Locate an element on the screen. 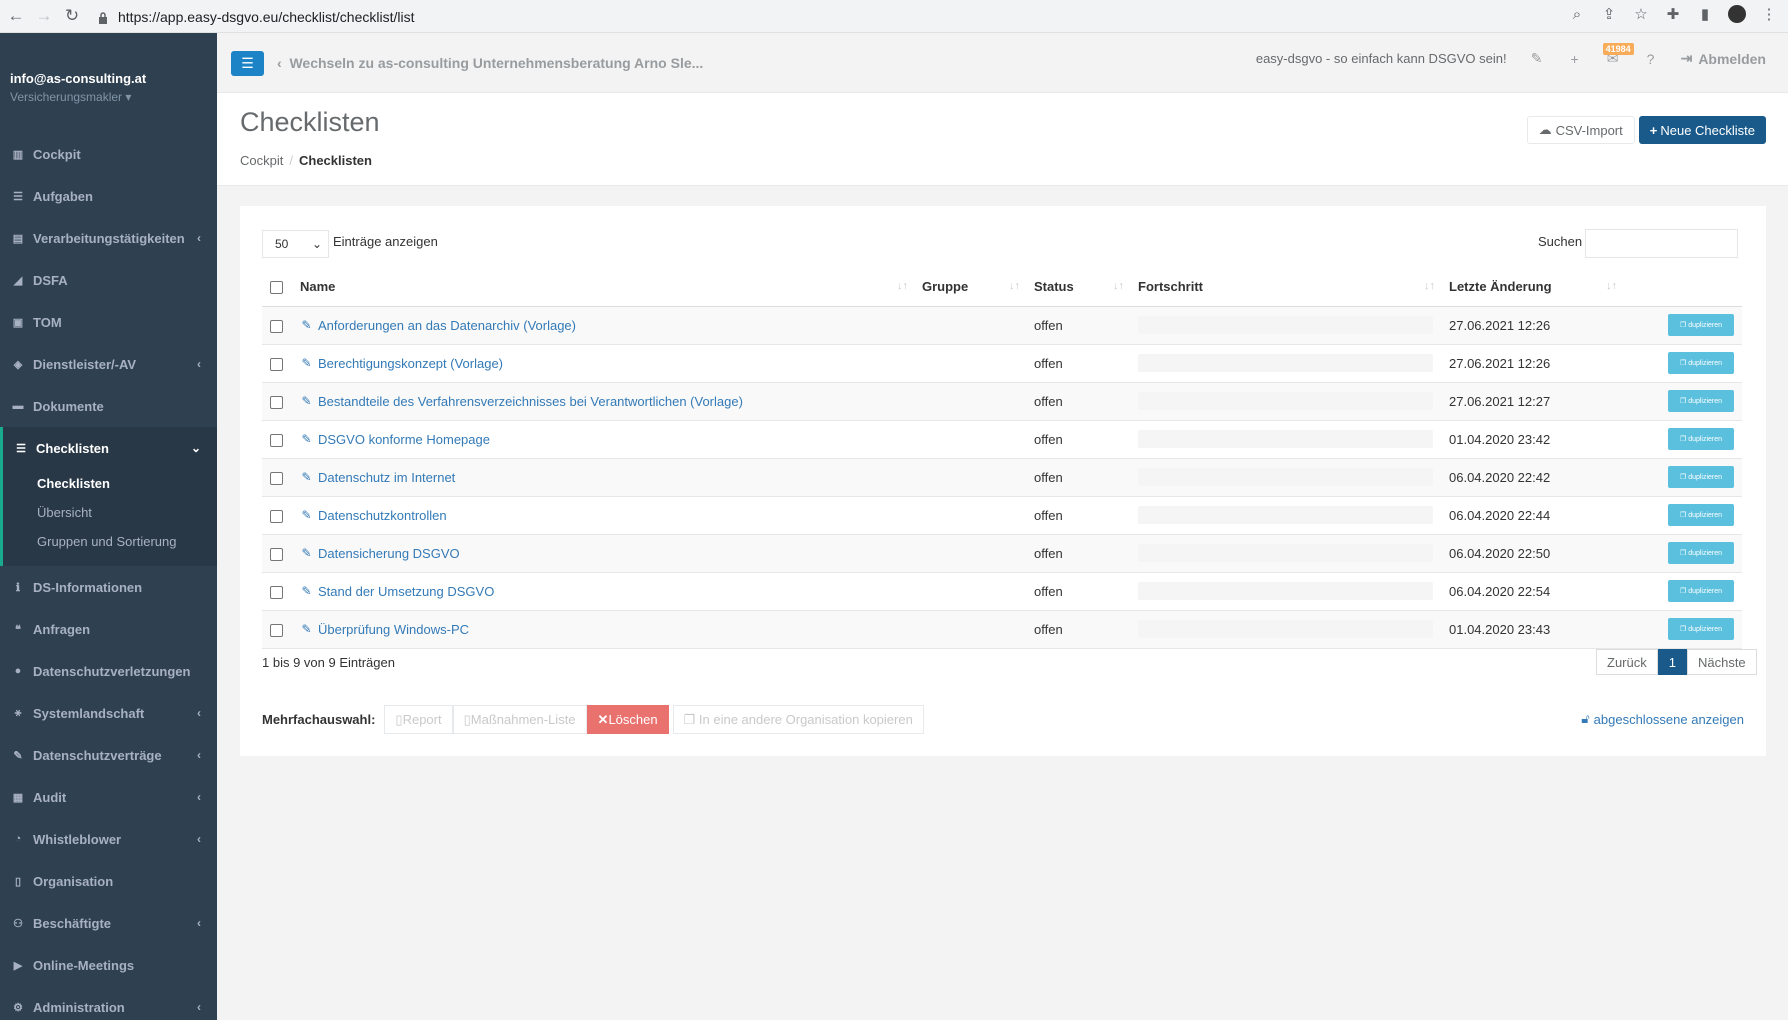  sidebar-item-datenschutzverletzungen: ● Datenschutzverletzungen is located at coordinates (108, 671).